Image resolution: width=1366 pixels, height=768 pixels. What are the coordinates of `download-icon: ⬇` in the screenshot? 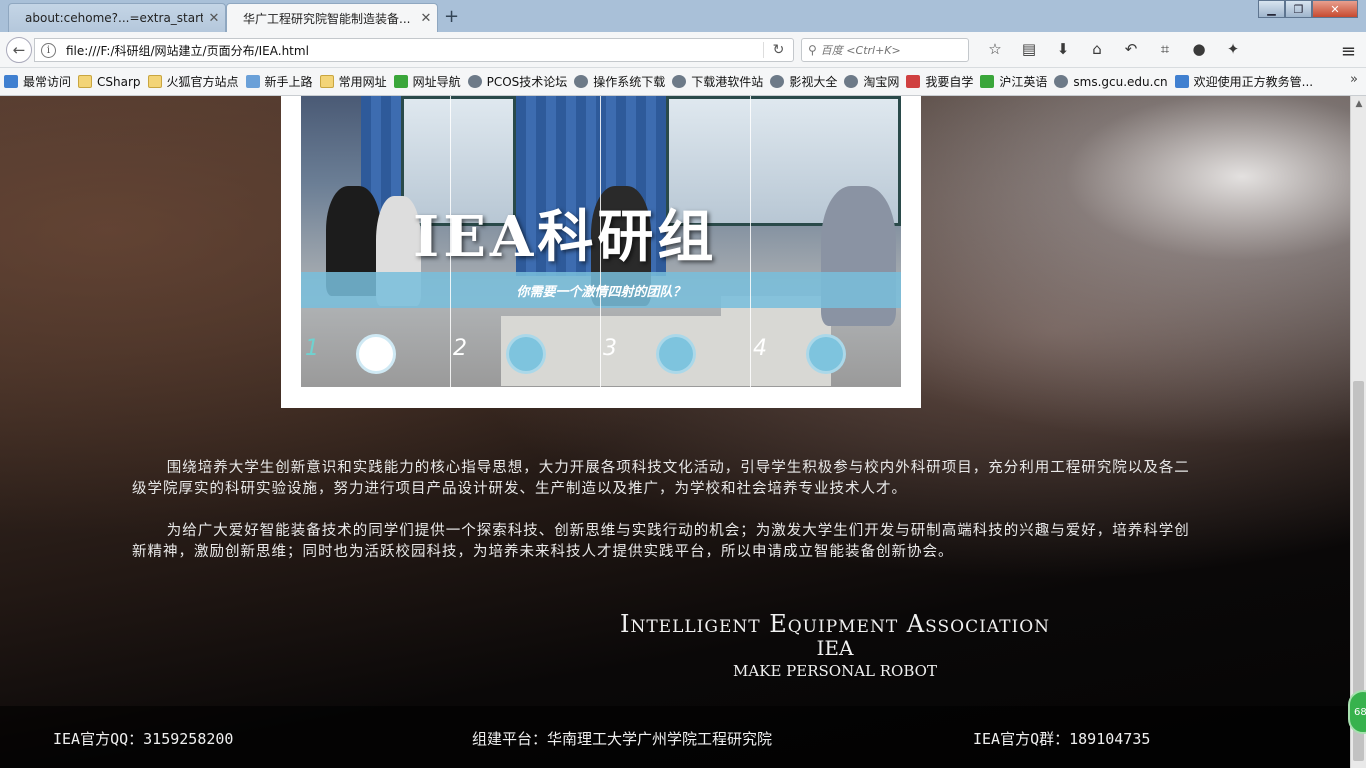 It's located at (1063, 49).